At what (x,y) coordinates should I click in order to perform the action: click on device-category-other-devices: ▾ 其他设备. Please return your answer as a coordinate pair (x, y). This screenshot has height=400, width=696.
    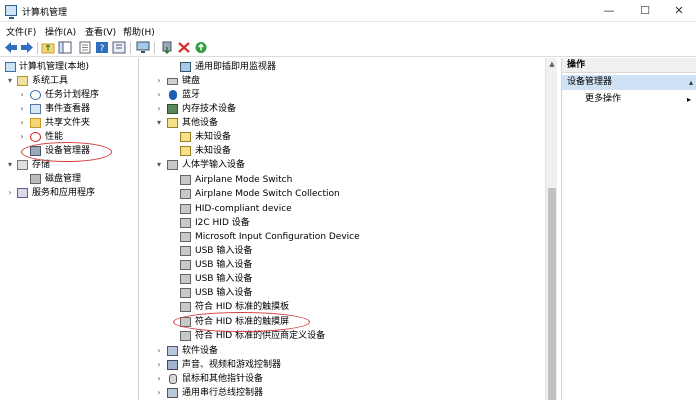
    Looking at the image, I should click on (341, 123).